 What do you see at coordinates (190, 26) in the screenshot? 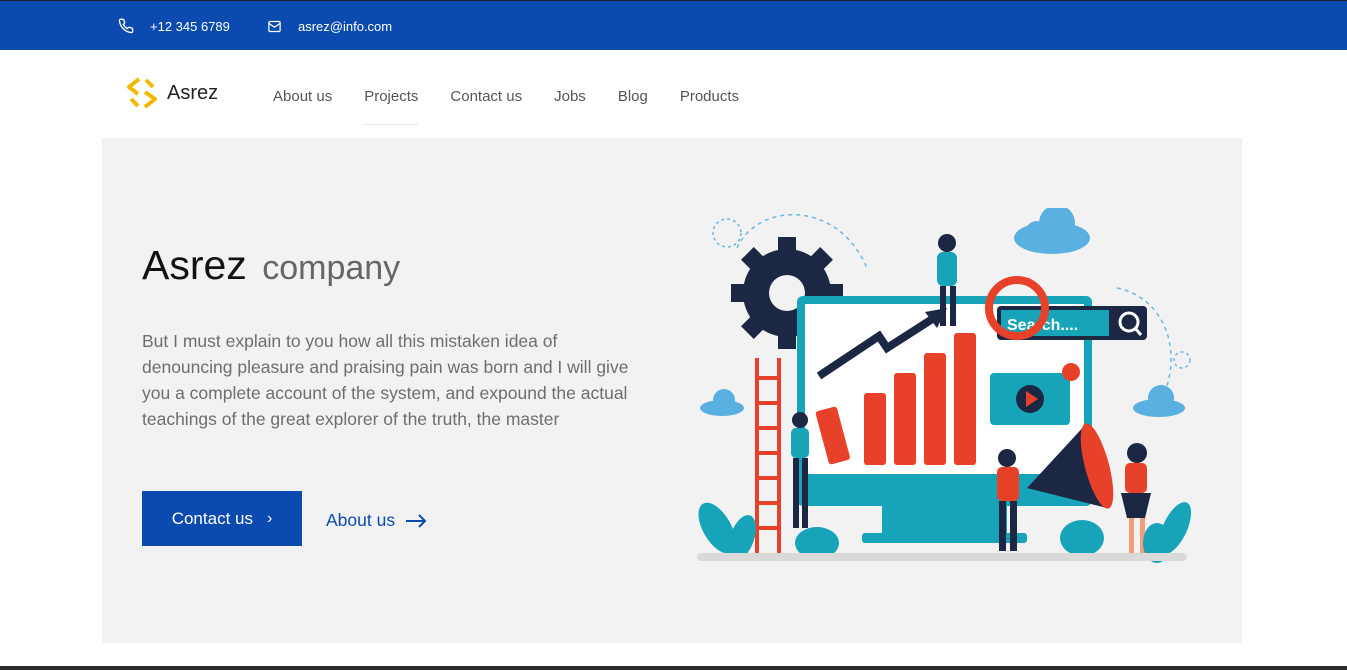
I see `phone-number: +12 345 6789` at bounding box center [190, 26].